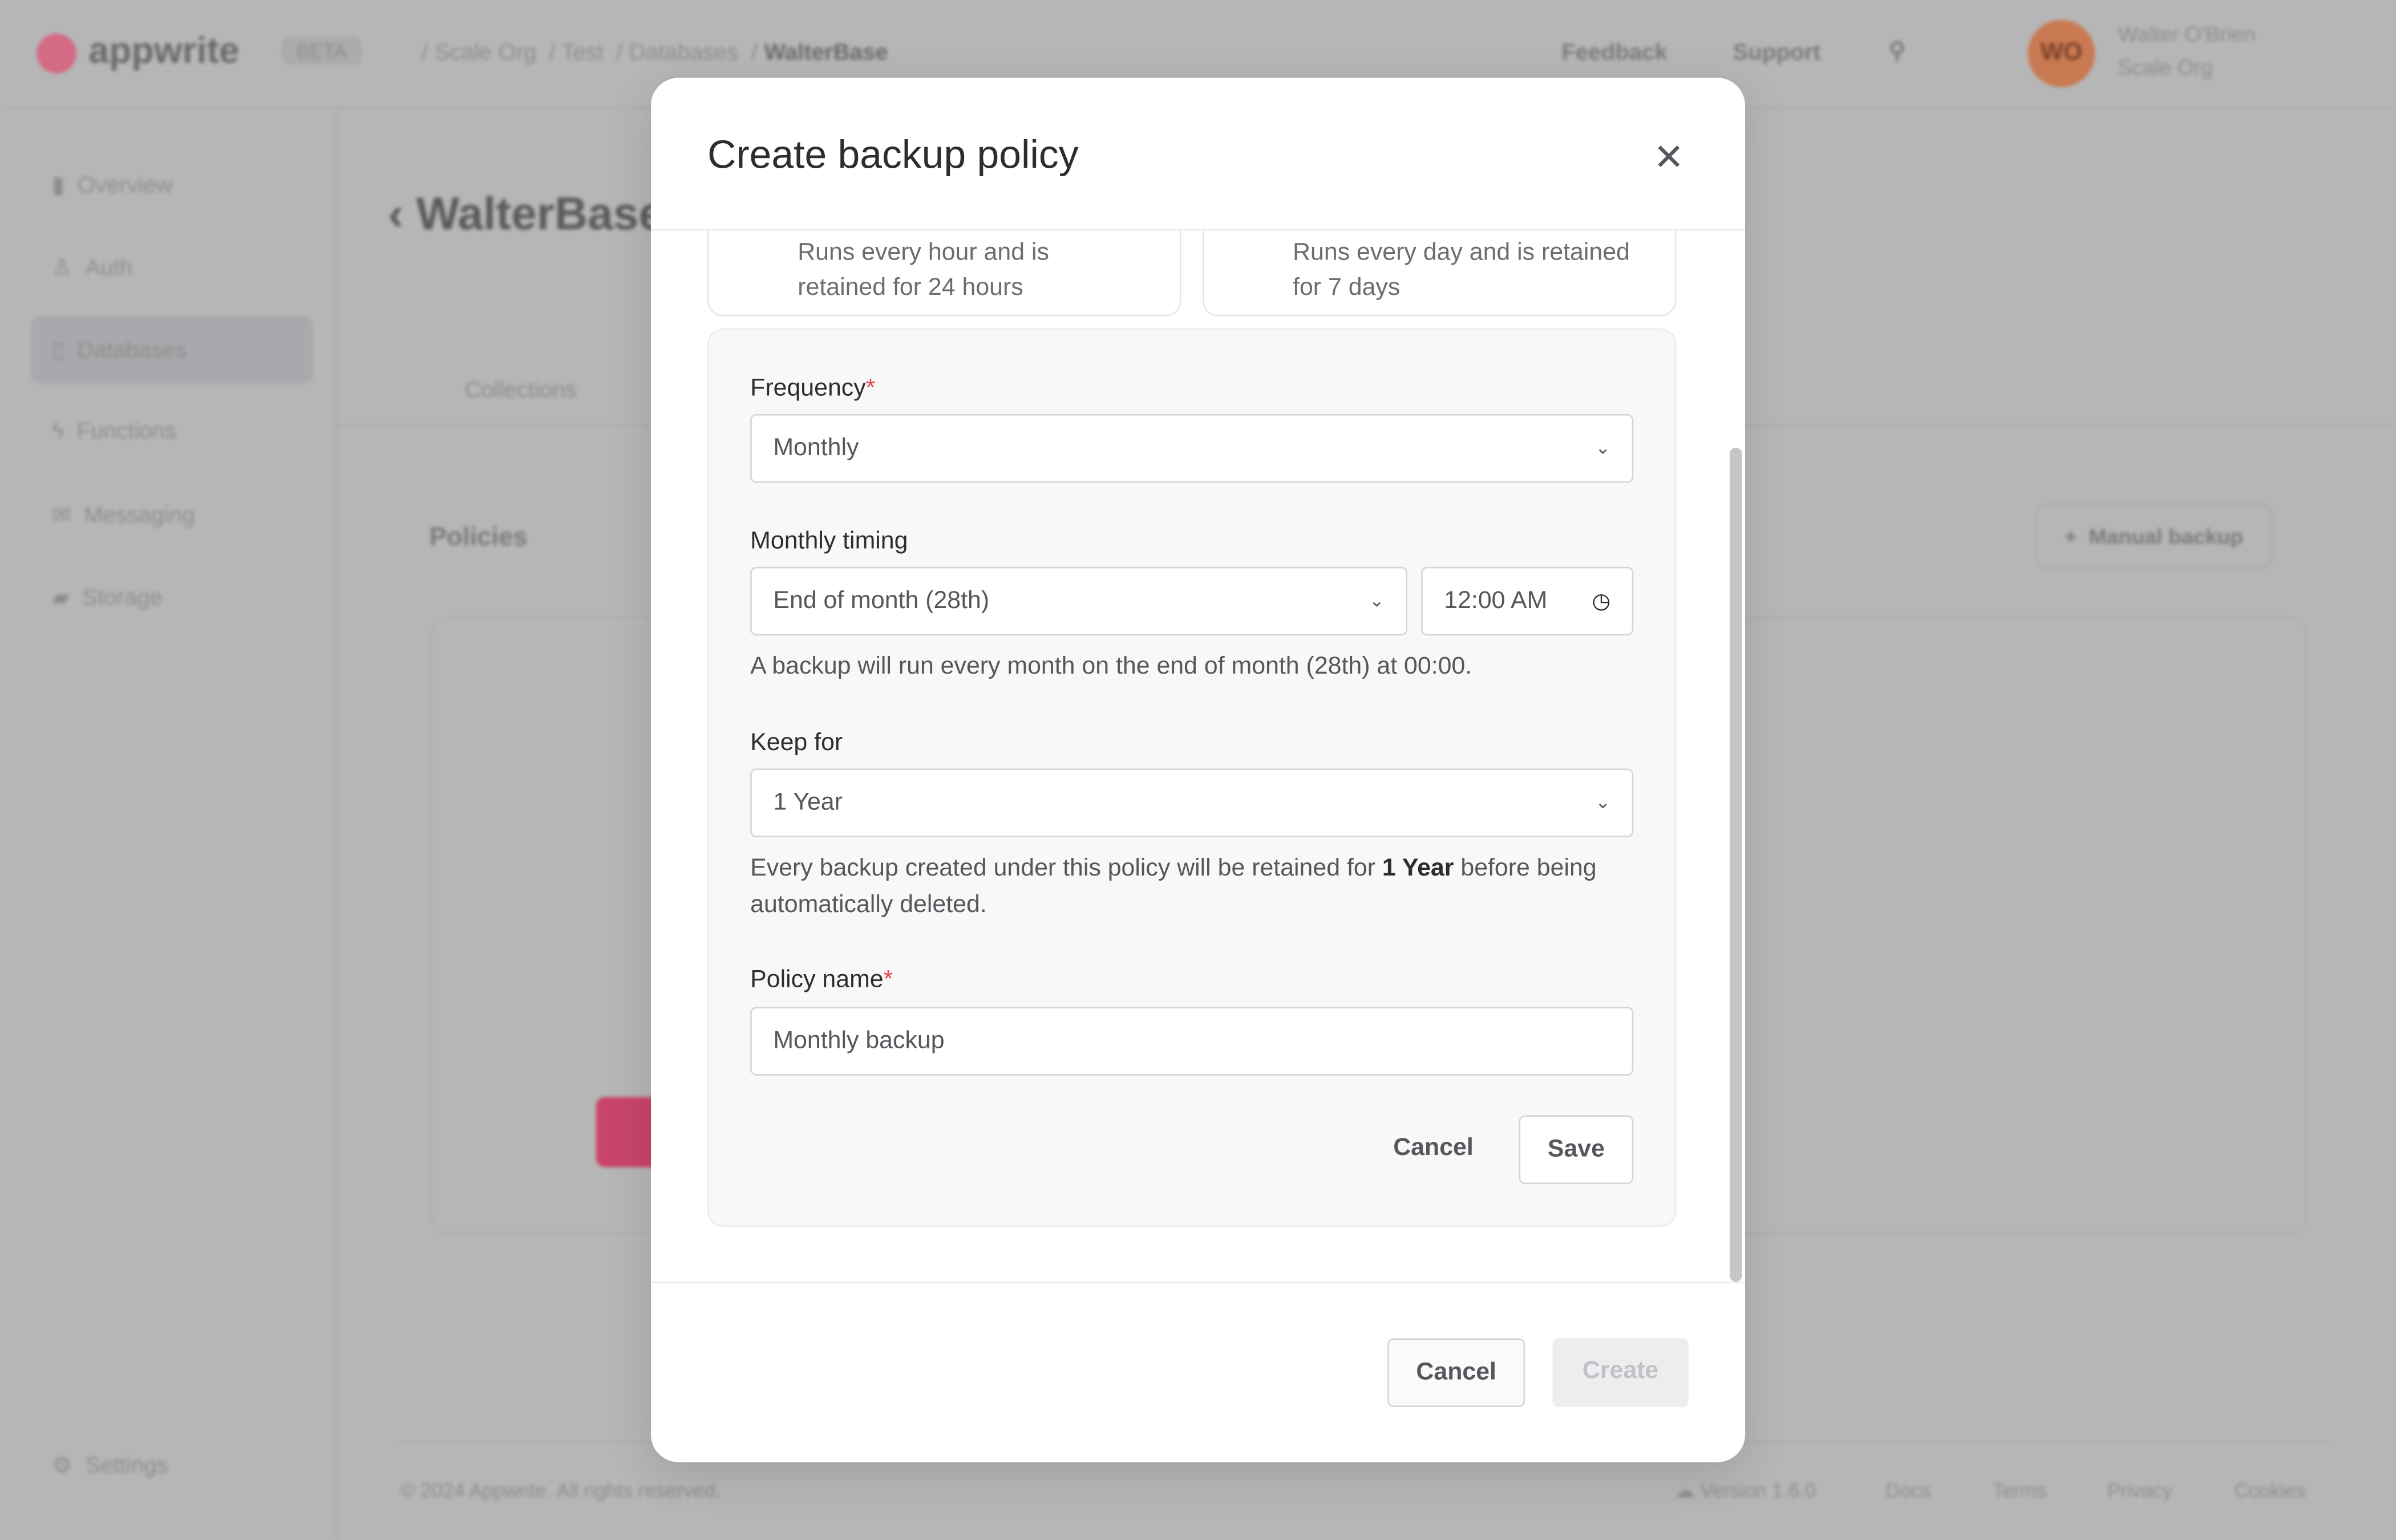 This screenshot has height=1540, width=2396. I want to click on sidebar-item-auth: ♙ Auth, so click(92, 268).